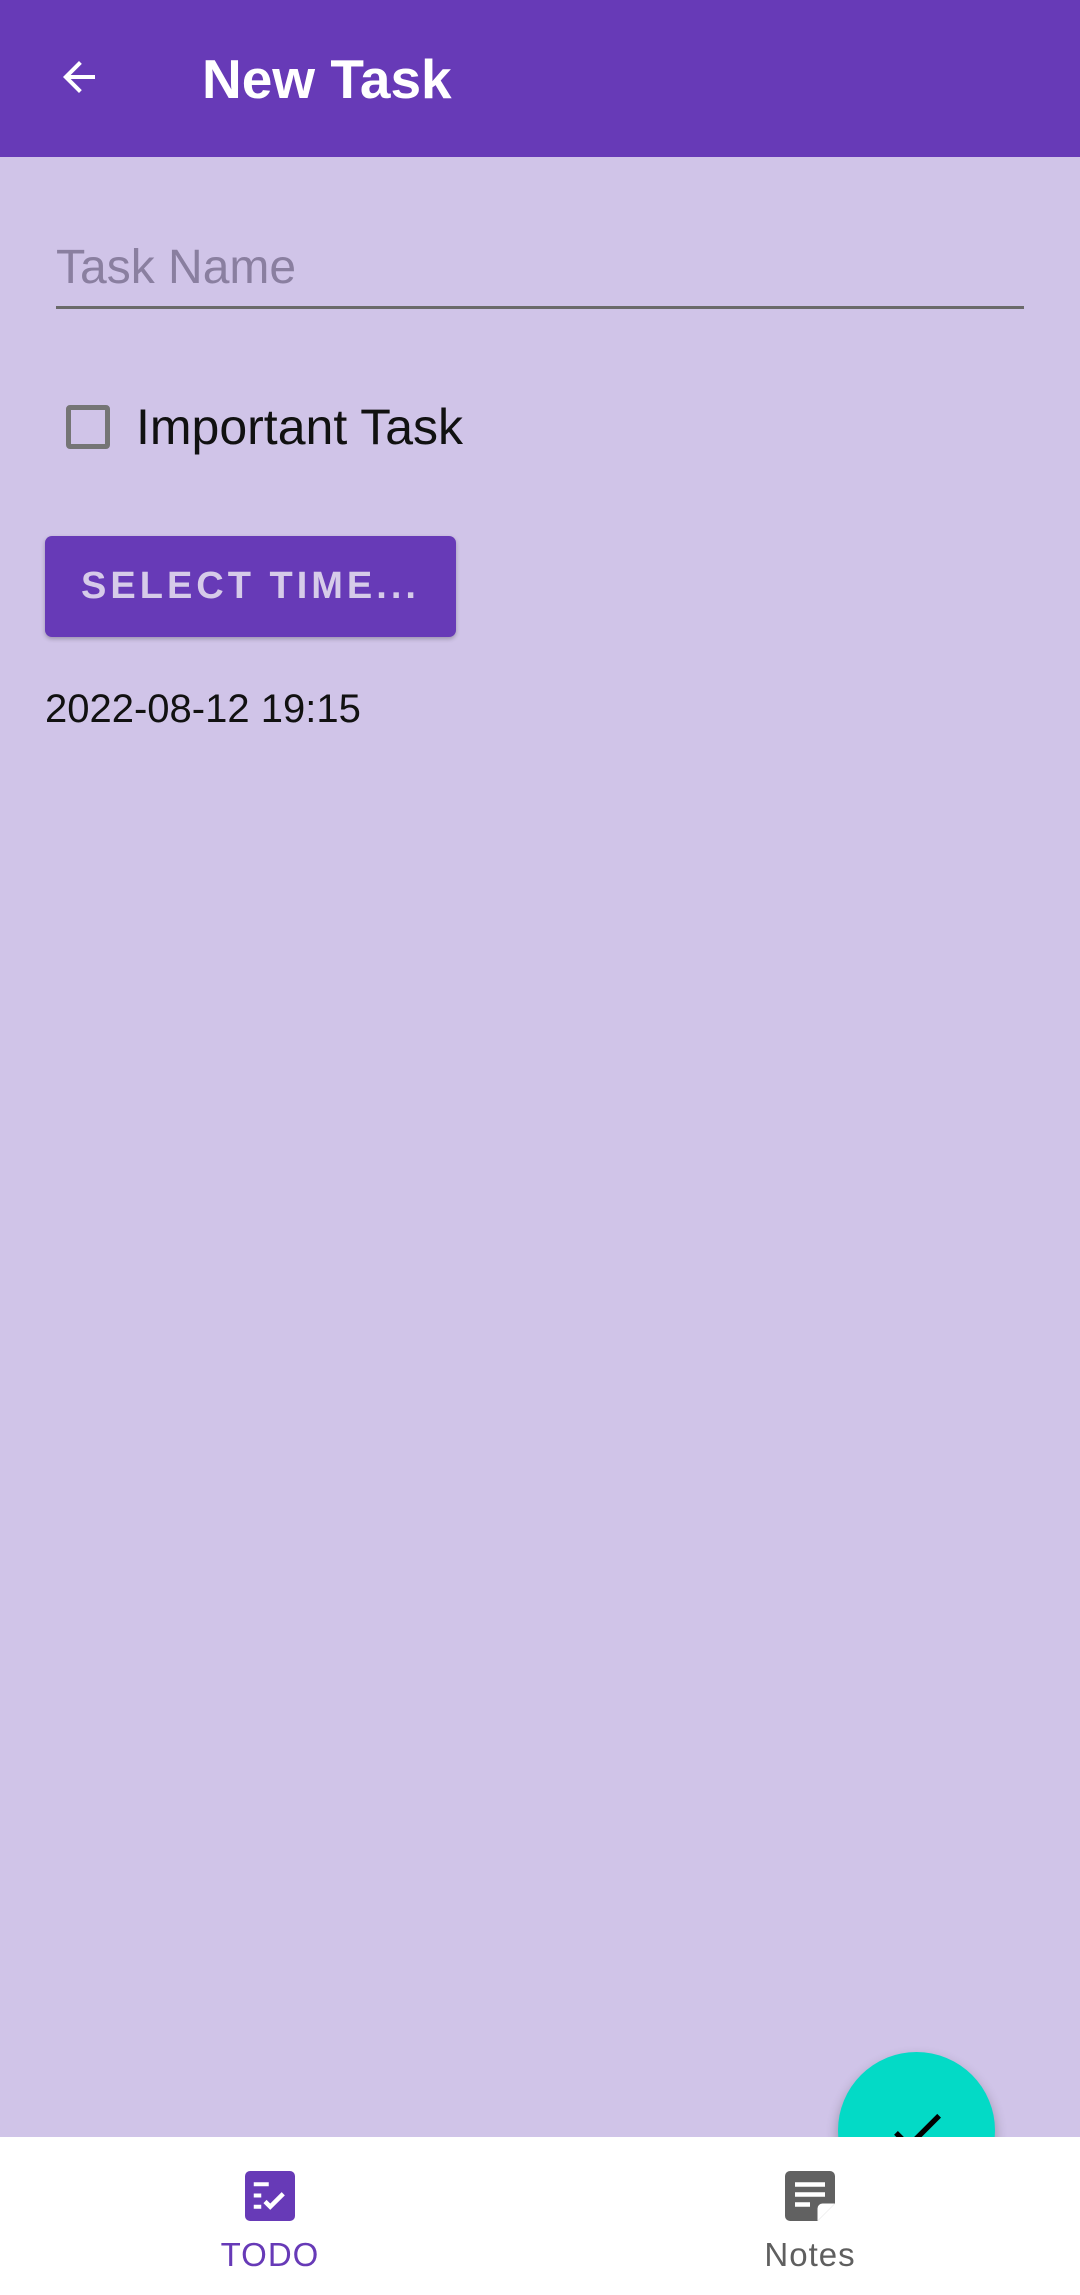  I want to click on selected-datetime: 2022-08-12 19:15, so click(203, 709).